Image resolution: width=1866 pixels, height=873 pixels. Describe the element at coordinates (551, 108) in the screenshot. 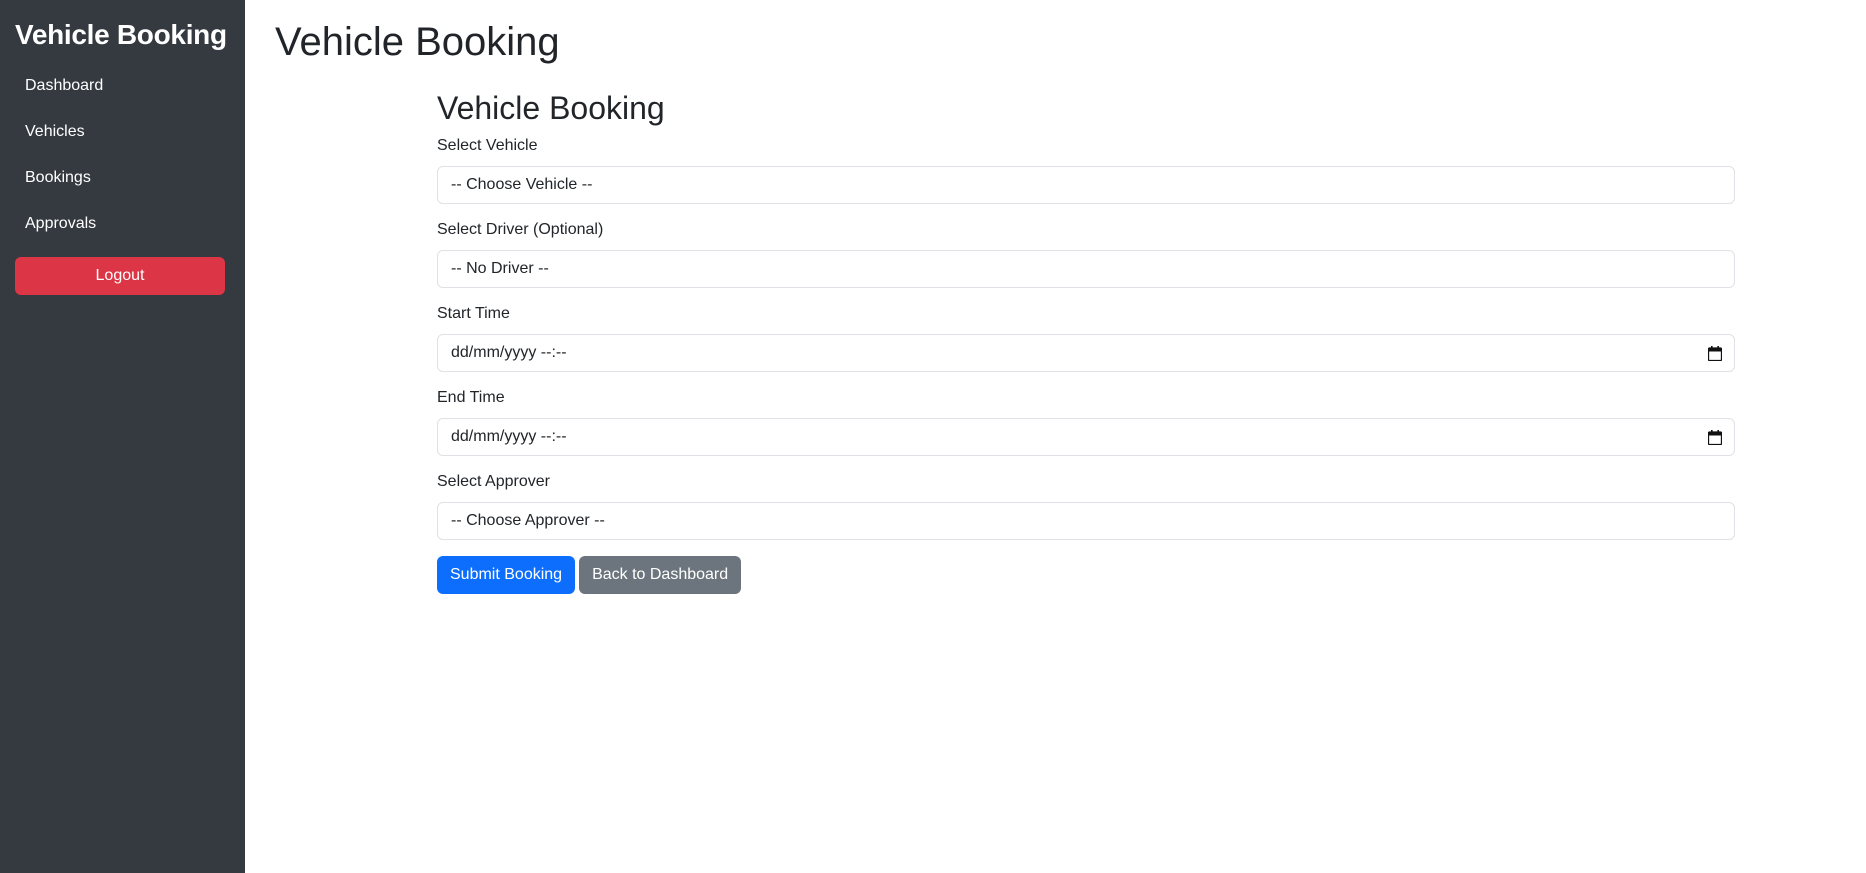

I see `form-title: Vehicle Booking` at that location.